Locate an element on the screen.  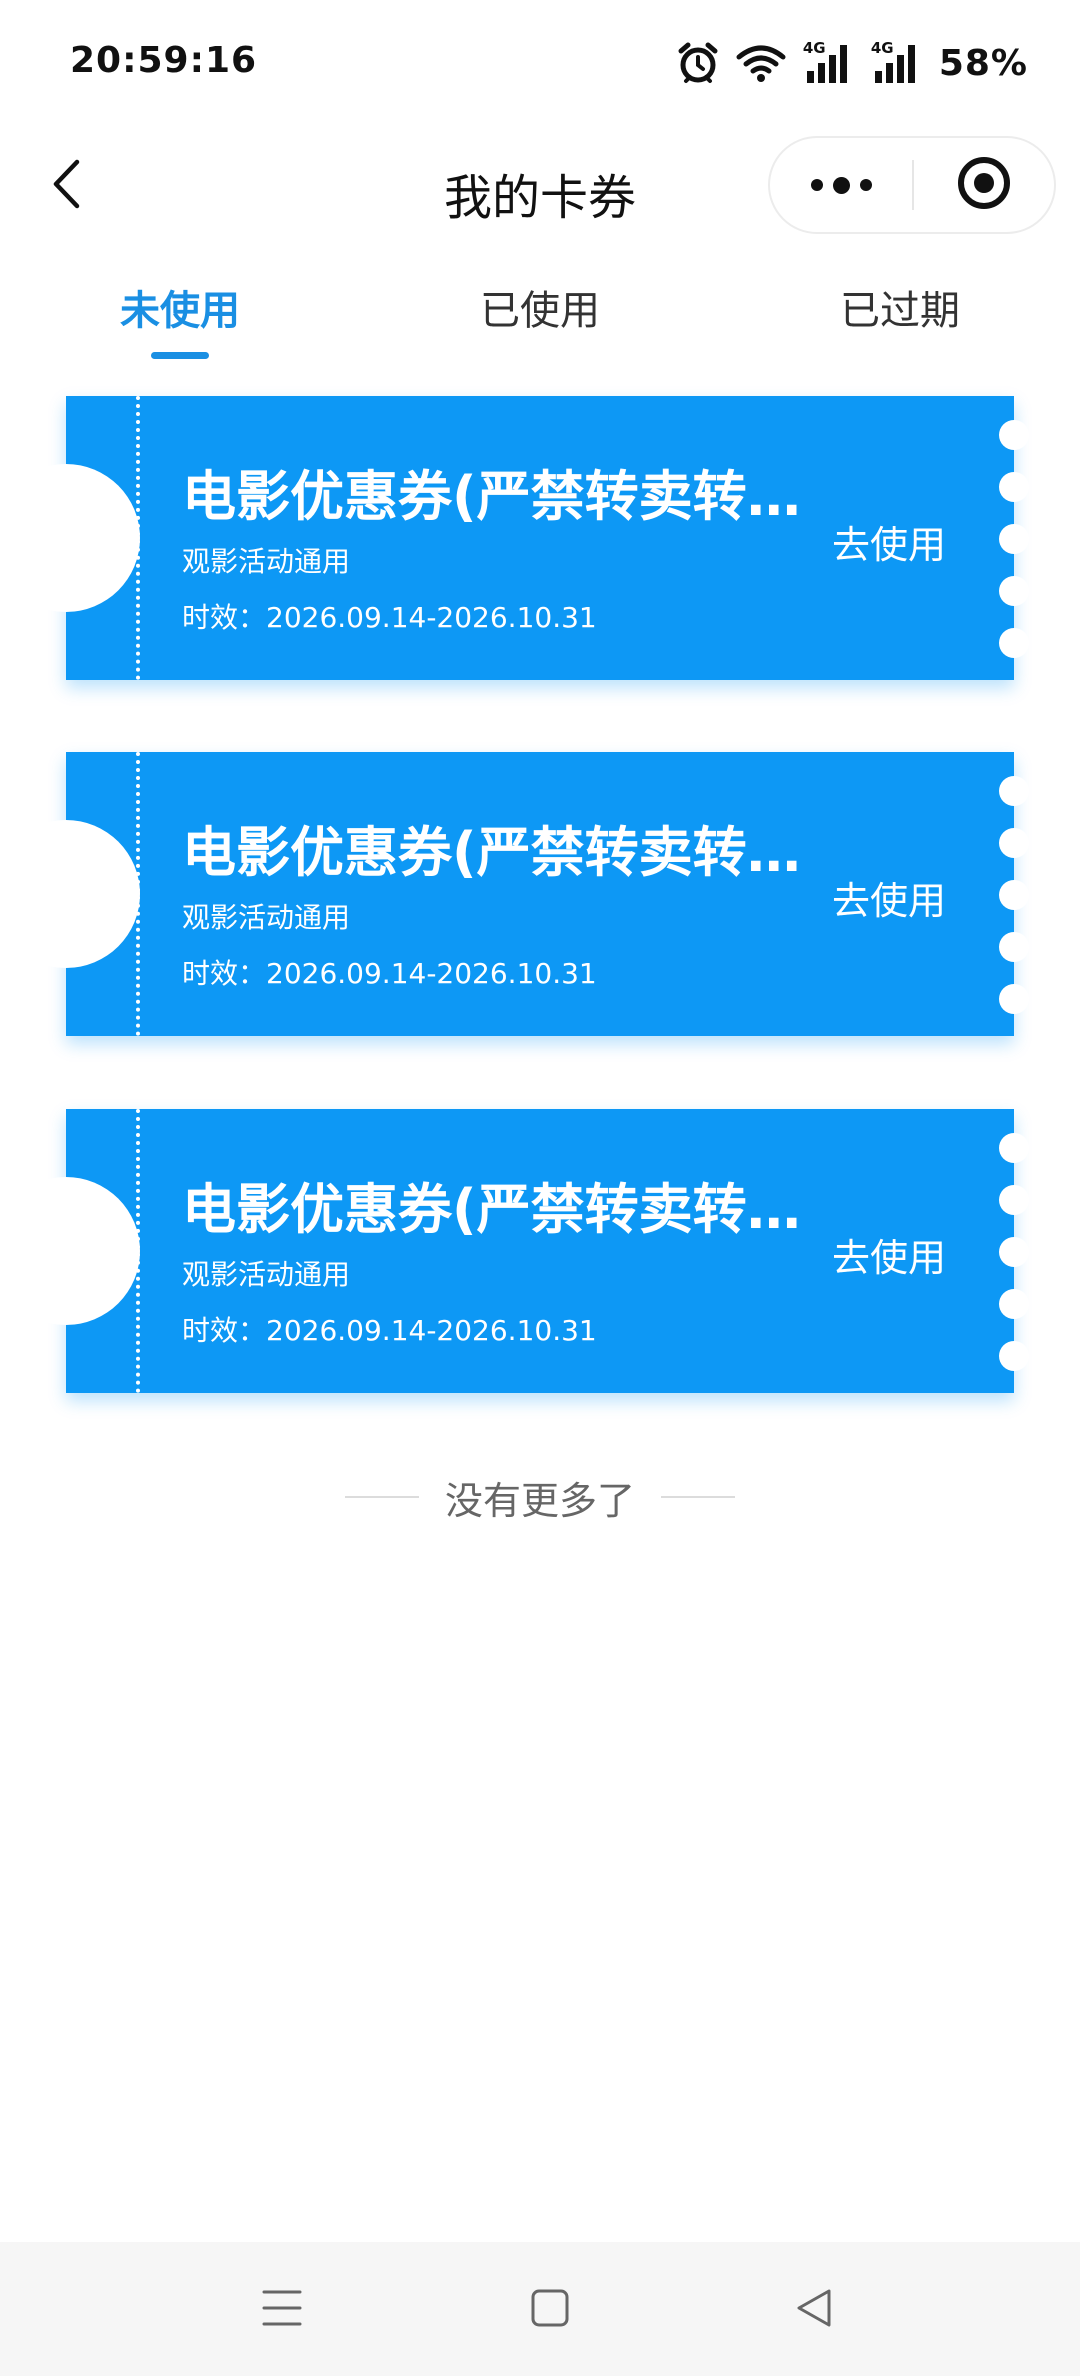
wifi-icon is located at coordinates (761, 63).